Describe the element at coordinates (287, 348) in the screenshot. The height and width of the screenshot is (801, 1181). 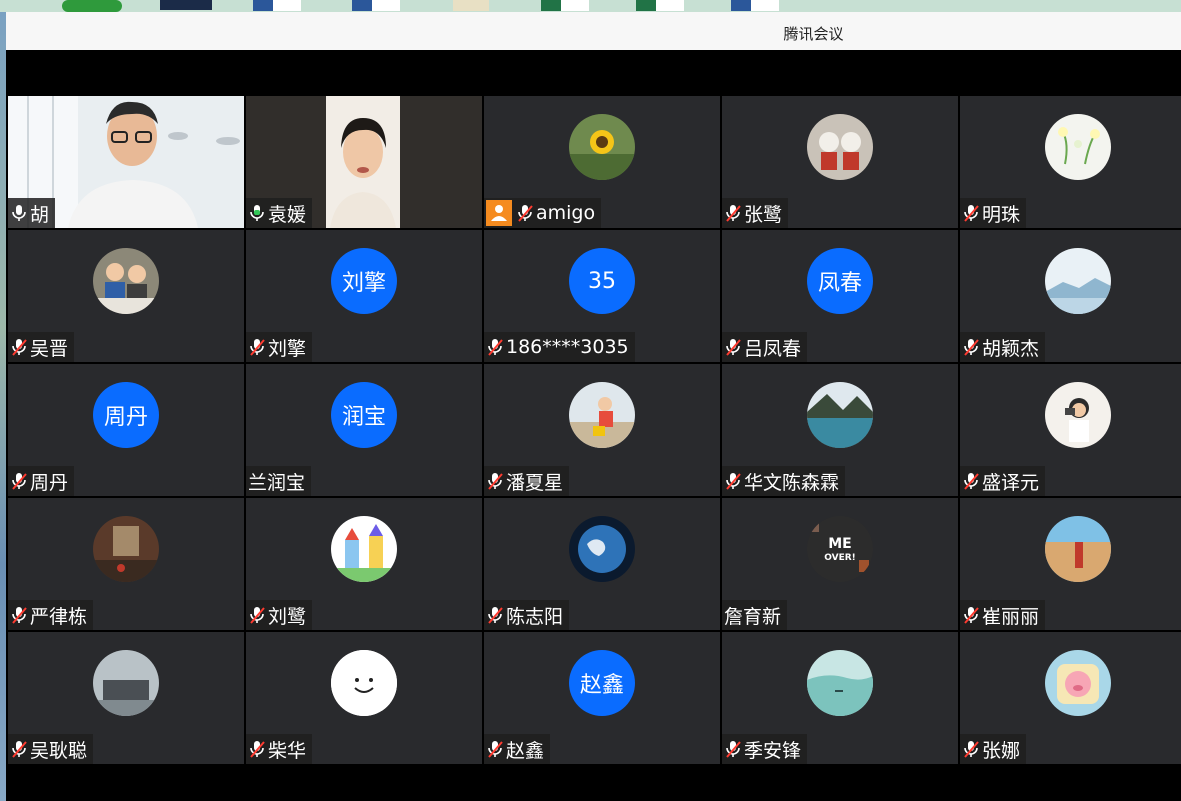
I see `participant-name: 刘擎` at that location.